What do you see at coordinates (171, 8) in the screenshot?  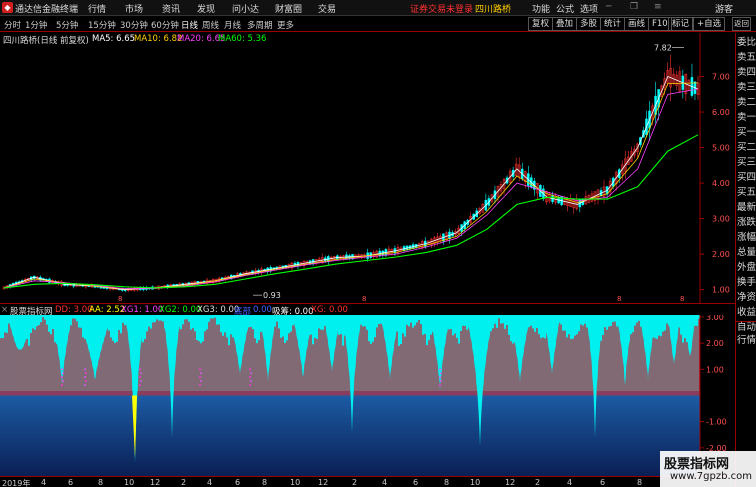 I see `menu-zixun: 资讯` at bounding box center [171, 8].